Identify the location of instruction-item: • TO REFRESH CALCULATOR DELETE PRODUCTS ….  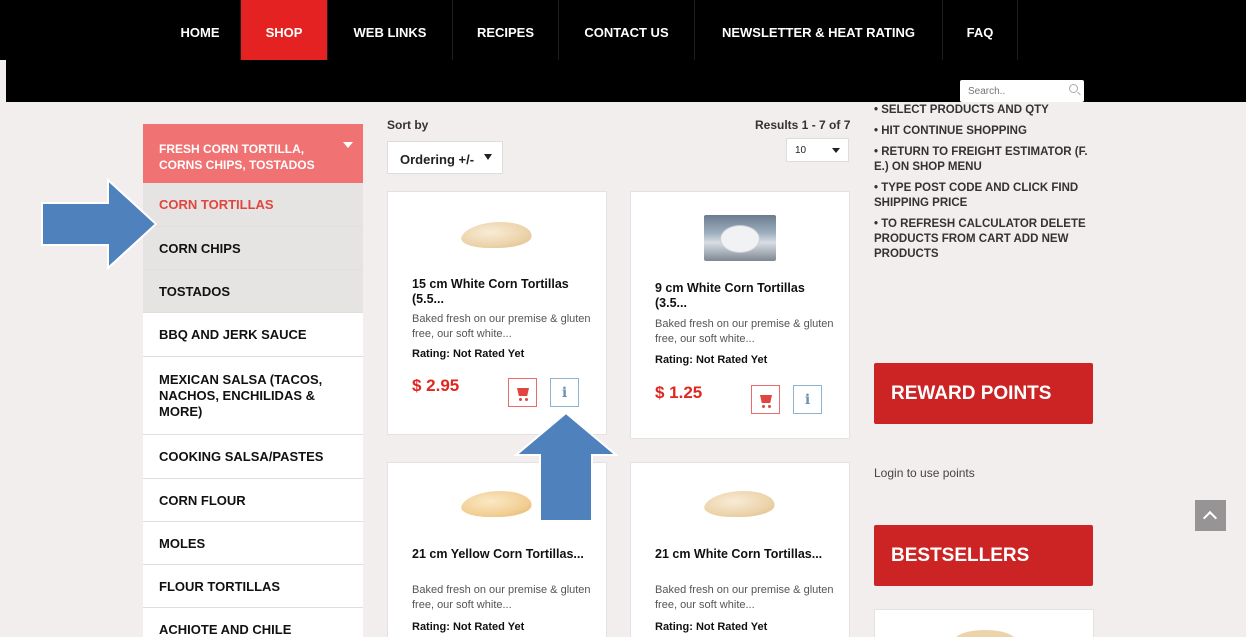
(980, 239).